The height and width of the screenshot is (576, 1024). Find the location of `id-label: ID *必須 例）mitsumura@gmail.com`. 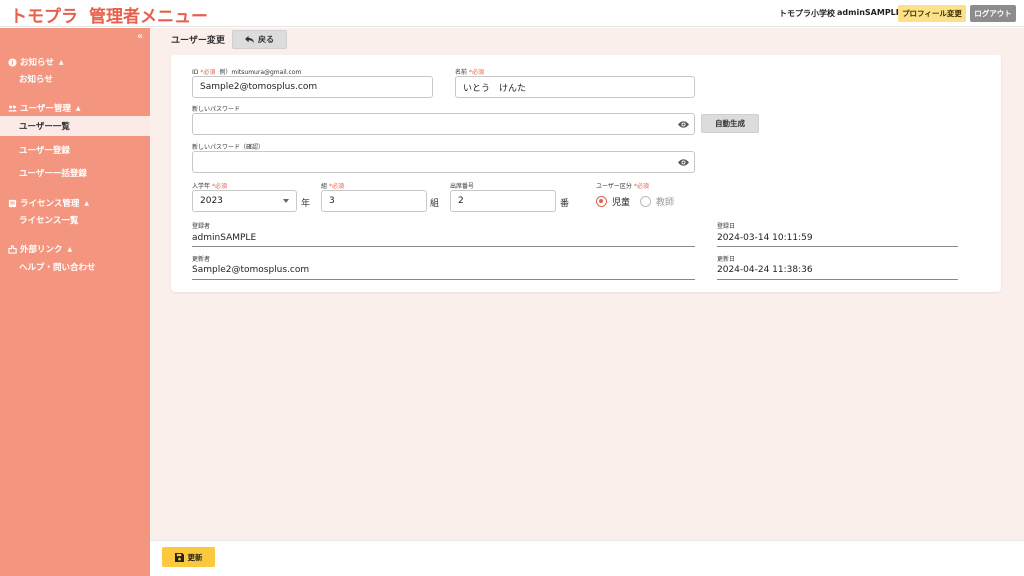

id-label: ID *必須 例）mitsumura@gmail.com is located at coordinates (246, 71).